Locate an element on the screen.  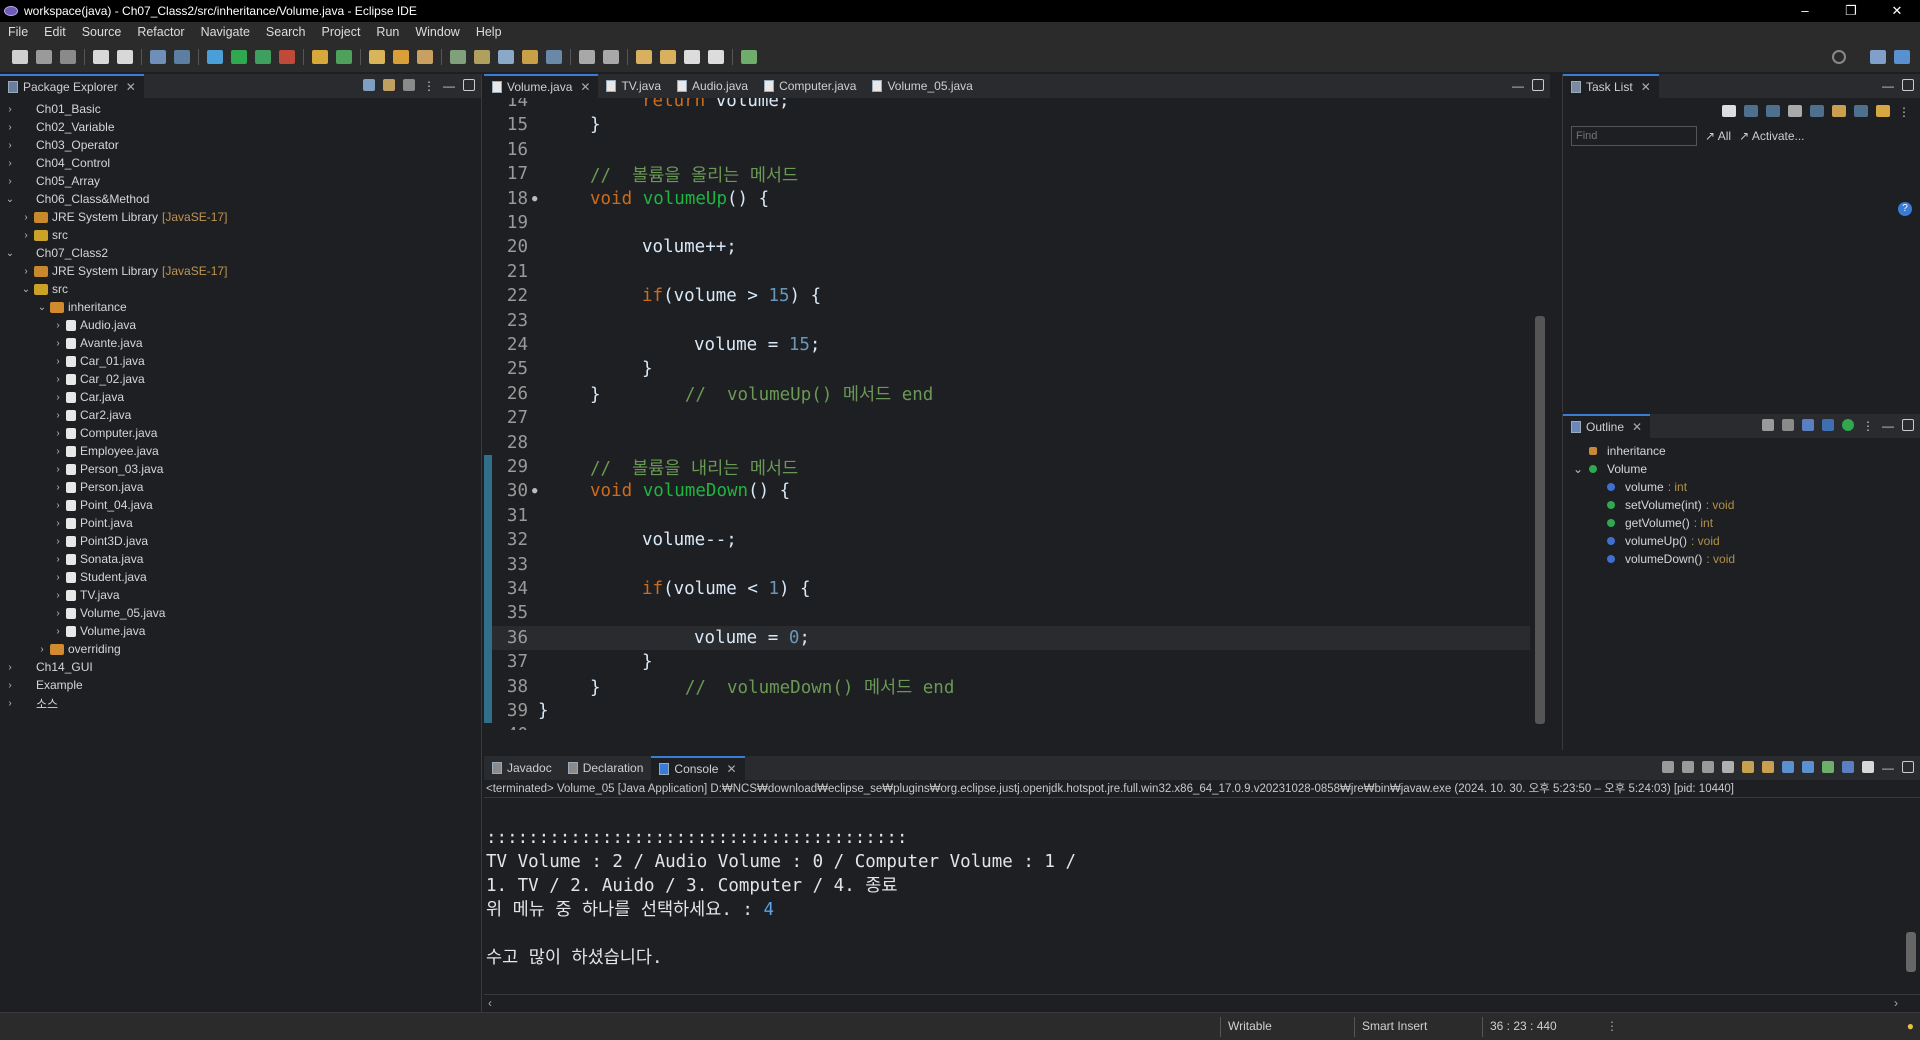
new-task-icon is located at coordinates (1729, 111).